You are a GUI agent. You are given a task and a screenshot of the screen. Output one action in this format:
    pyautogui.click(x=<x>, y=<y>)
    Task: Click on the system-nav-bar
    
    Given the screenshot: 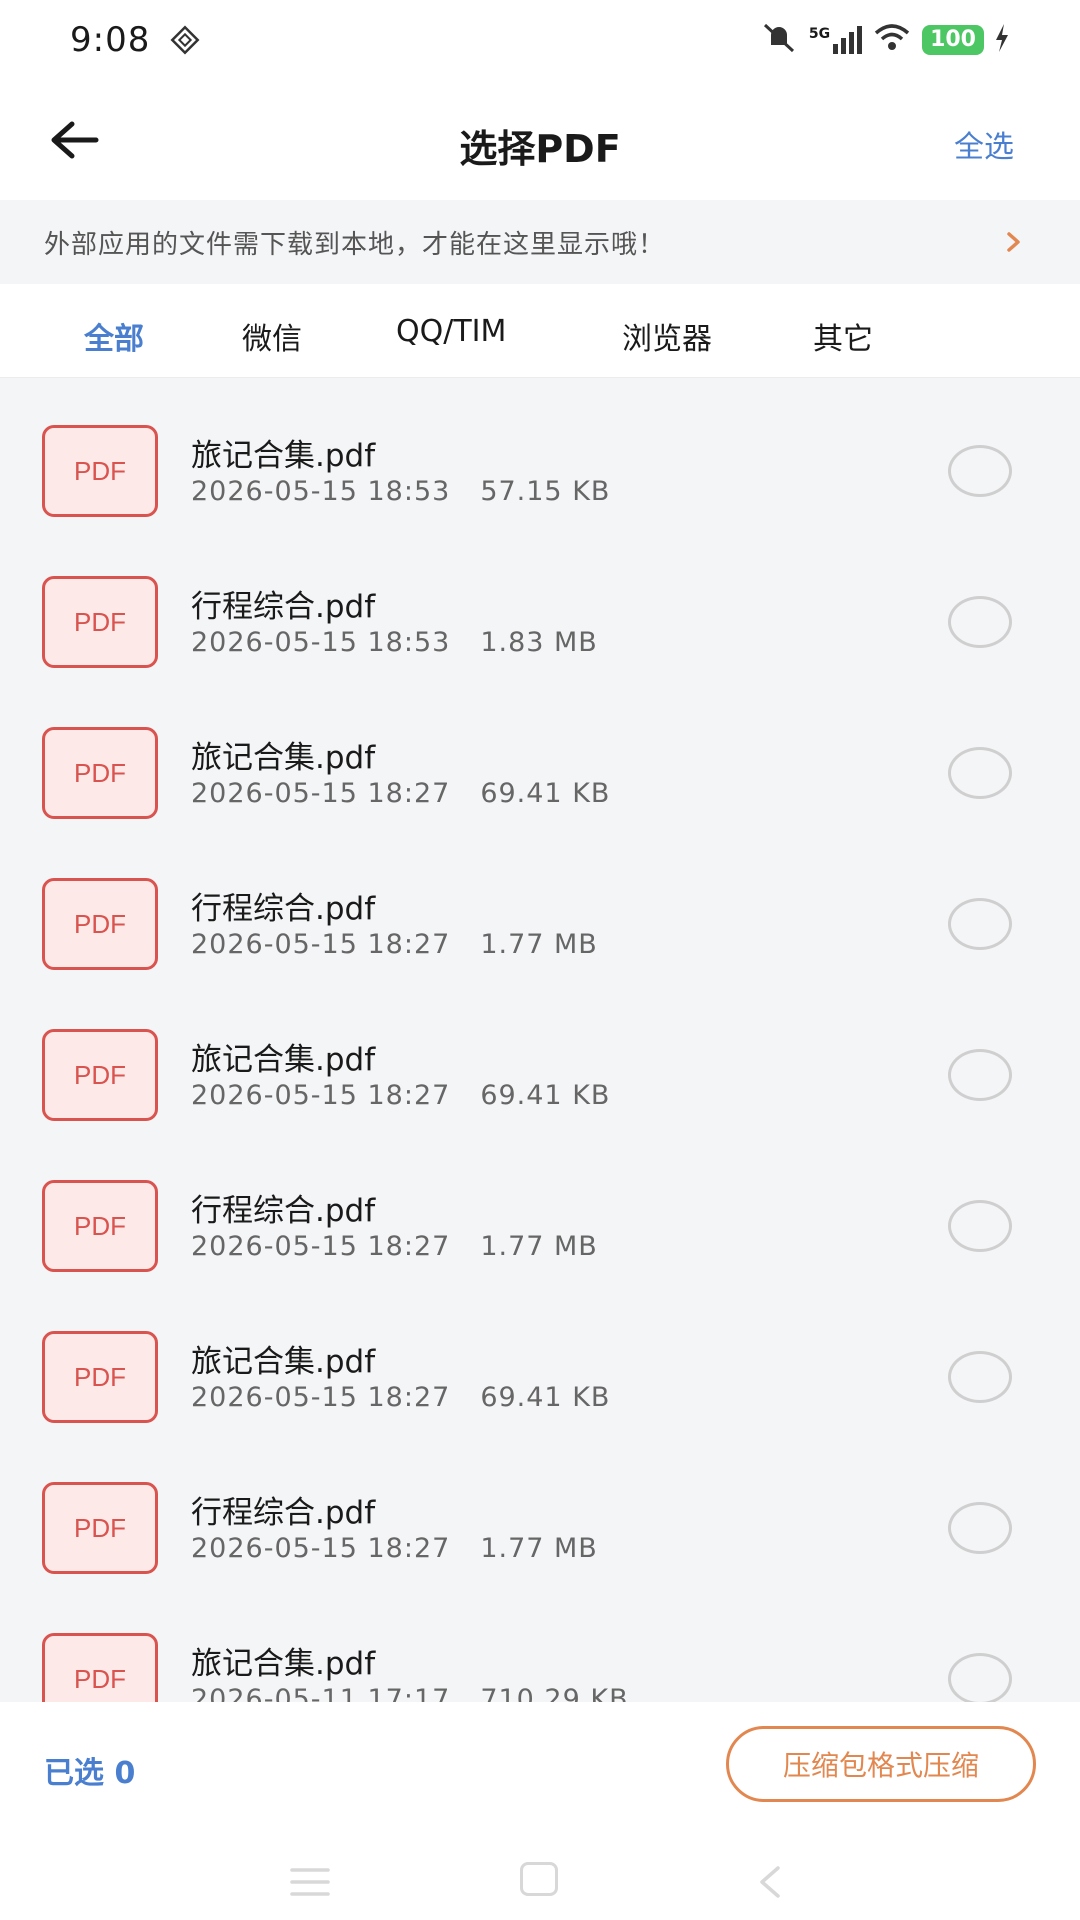 What is the action you would take?
    pyautogui.click(x=540, y=1886)
    